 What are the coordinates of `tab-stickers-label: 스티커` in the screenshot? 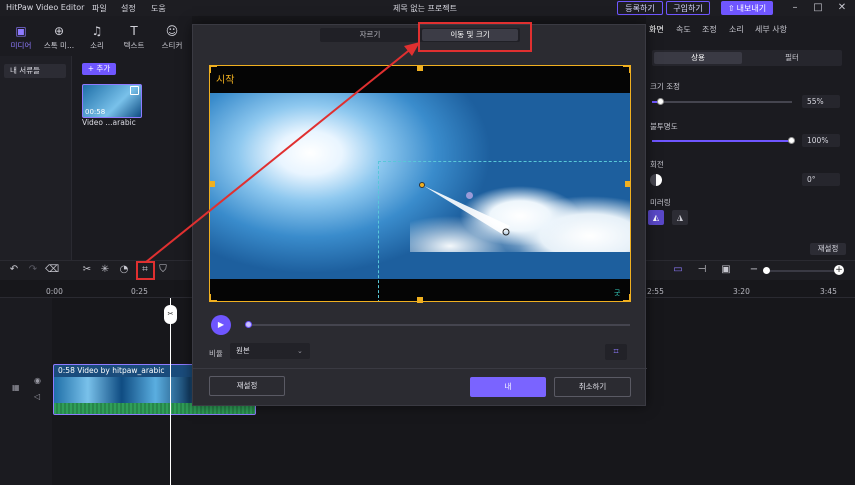 It's located at (172, 45).